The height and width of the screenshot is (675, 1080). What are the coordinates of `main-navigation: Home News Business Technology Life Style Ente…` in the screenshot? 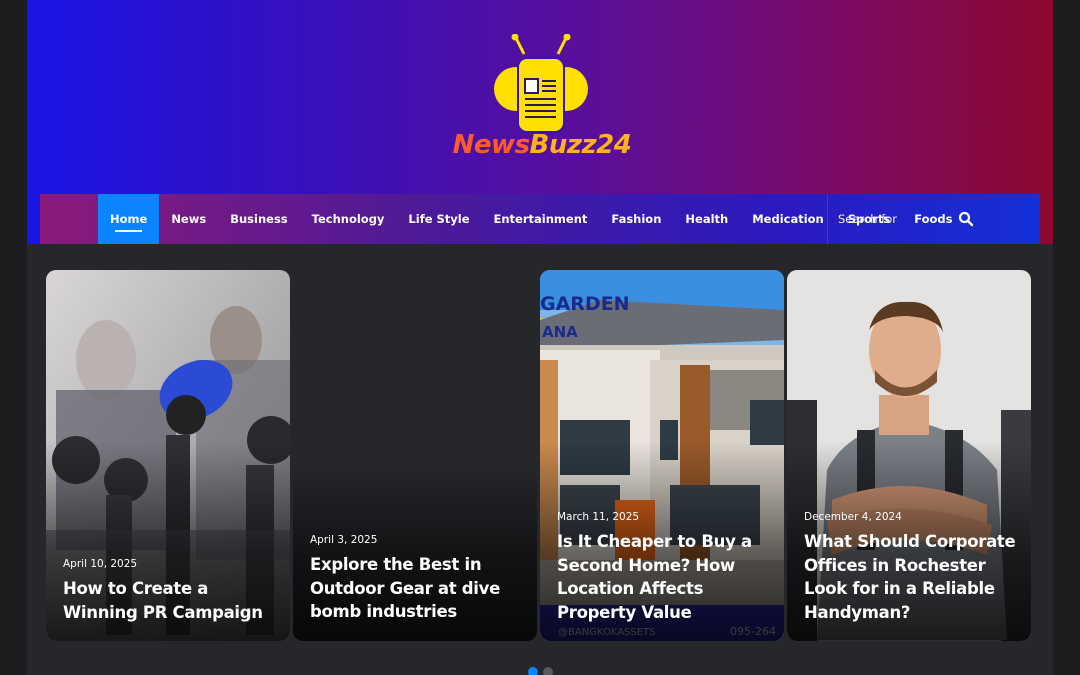 It's located at (540, 219).